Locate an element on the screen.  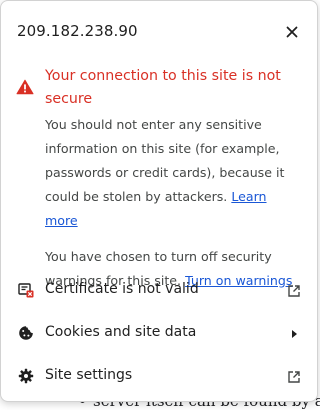
gear-icon is located at coordinates (26, 376).